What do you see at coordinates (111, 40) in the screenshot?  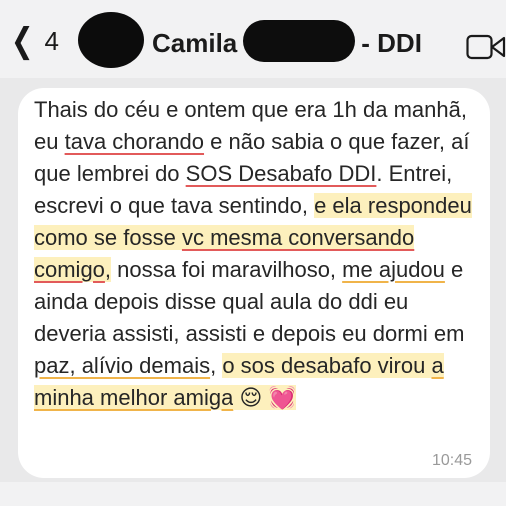 I see `avatar` at bounding box center [111, 40].